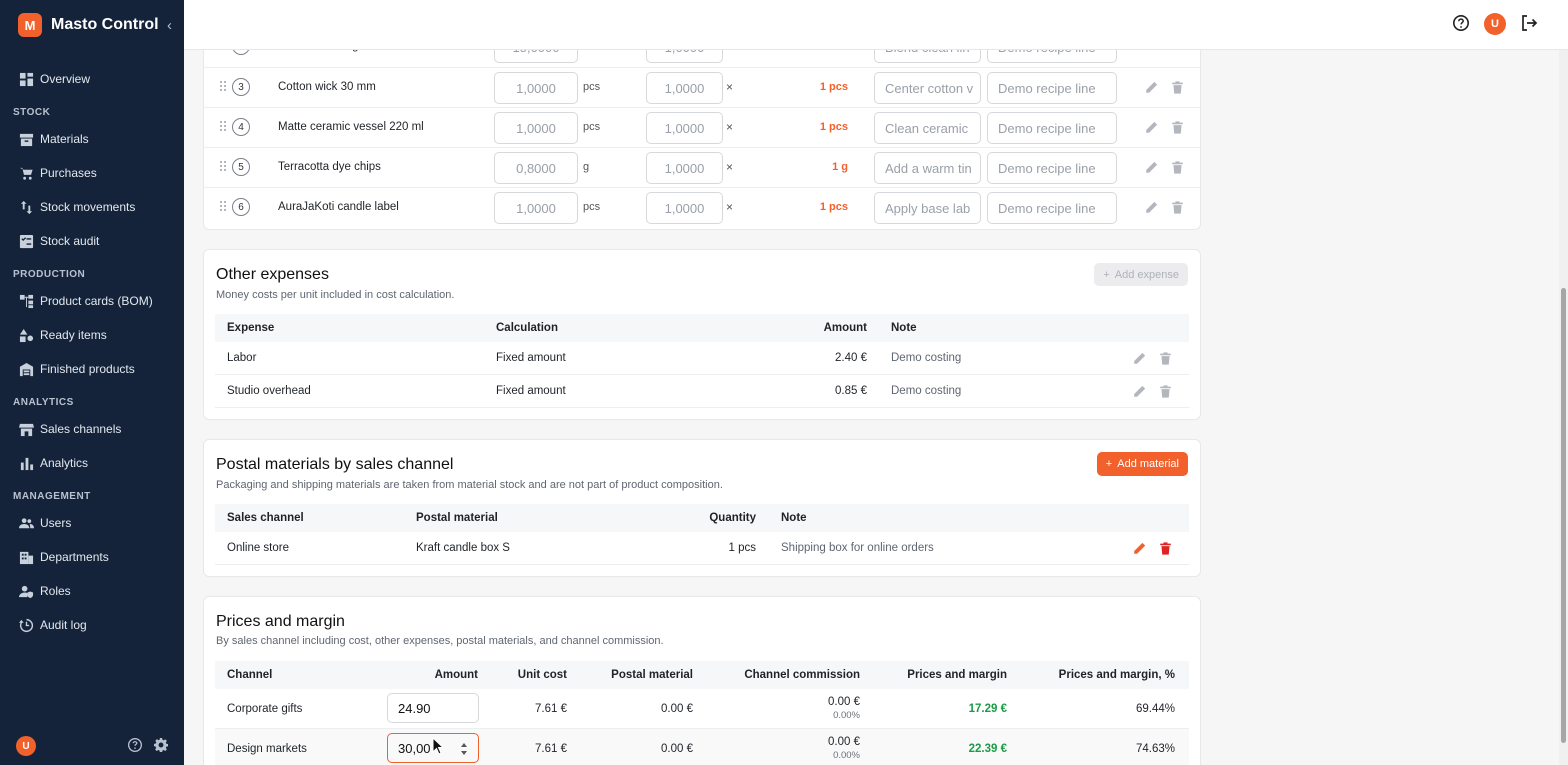  Describe the element at coordinates (92, 523) in the screenshot. I see `sidebar-item-users: Users` at that location.